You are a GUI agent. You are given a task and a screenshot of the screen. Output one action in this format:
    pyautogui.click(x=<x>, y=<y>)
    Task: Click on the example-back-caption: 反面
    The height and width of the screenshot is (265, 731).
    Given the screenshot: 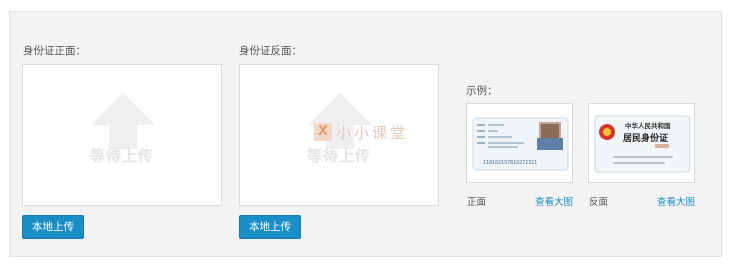 What is the action you would take?
    pyautogui.click(x=599, y=202)
    